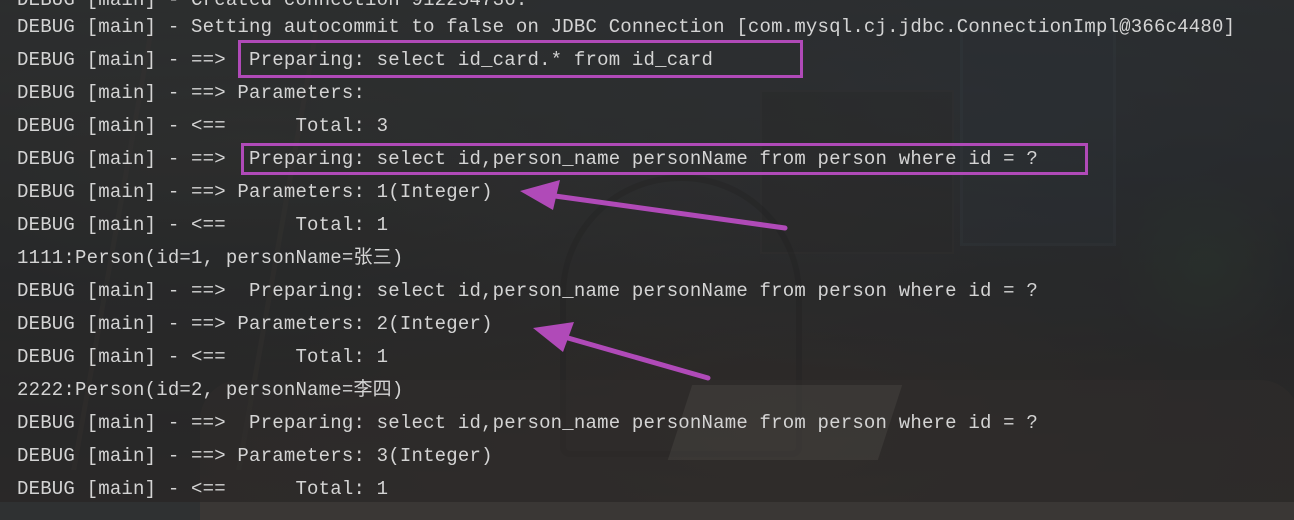  I want to click on log-line: DEBUG [main] - <== Total: 3, so click(202, 126).